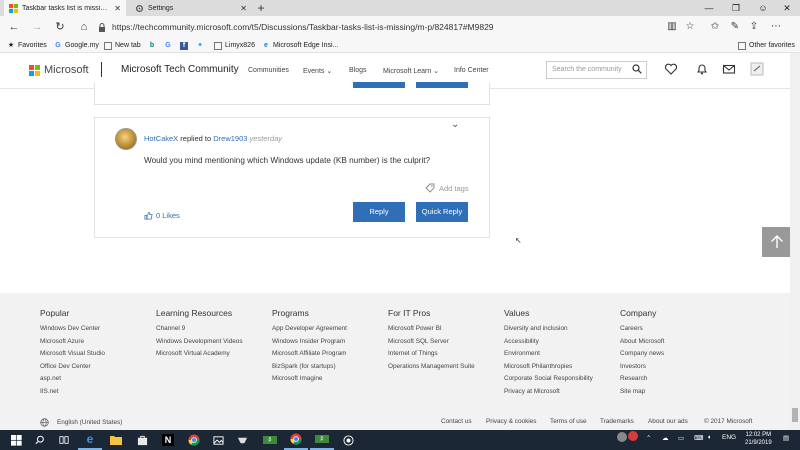 The width and height of the screenshot is (800, 450). What do you see at coordinates (169, 45) in the screenshot?
I see `bookmark-g: G` at bounding box center [169, 45].